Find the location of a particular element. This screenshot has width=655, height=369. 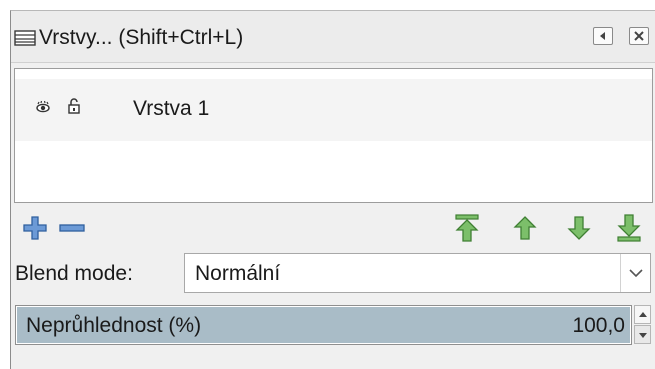

lower-button is located at coordinates (579, 228).